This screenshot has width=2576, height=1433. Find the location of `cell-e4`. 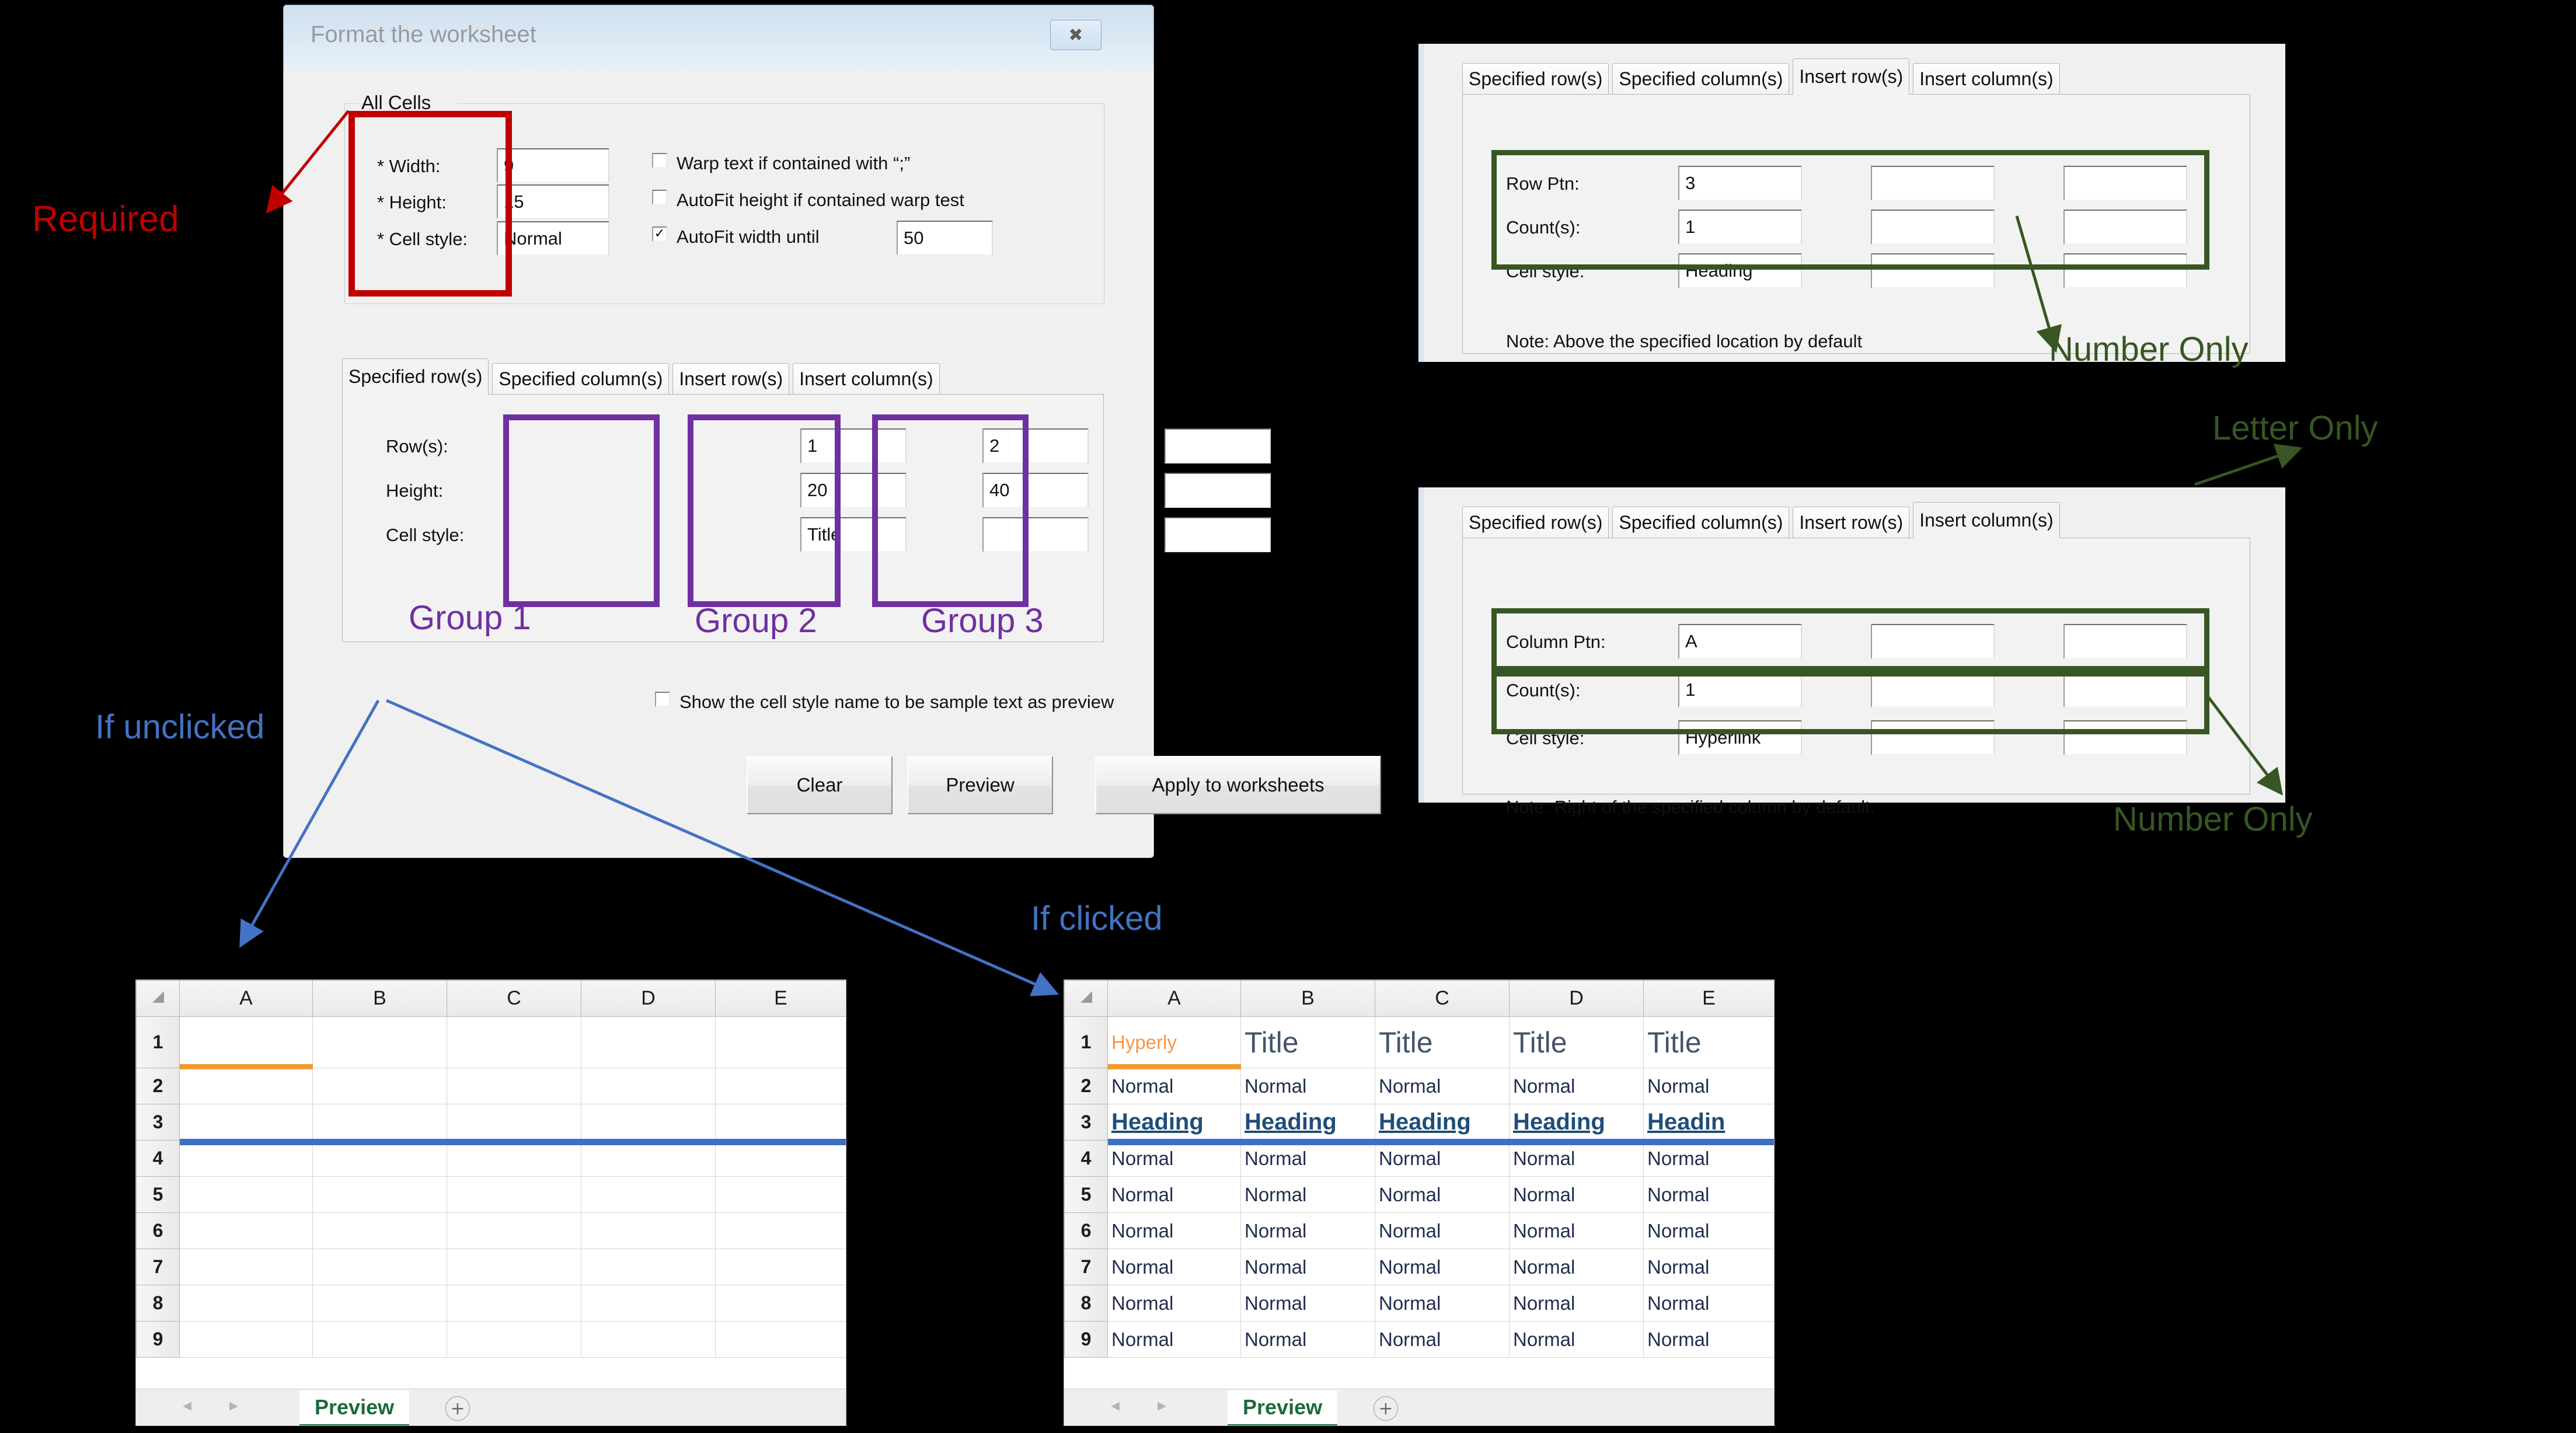

cell-e4 is located at coordinates (781, 1158).